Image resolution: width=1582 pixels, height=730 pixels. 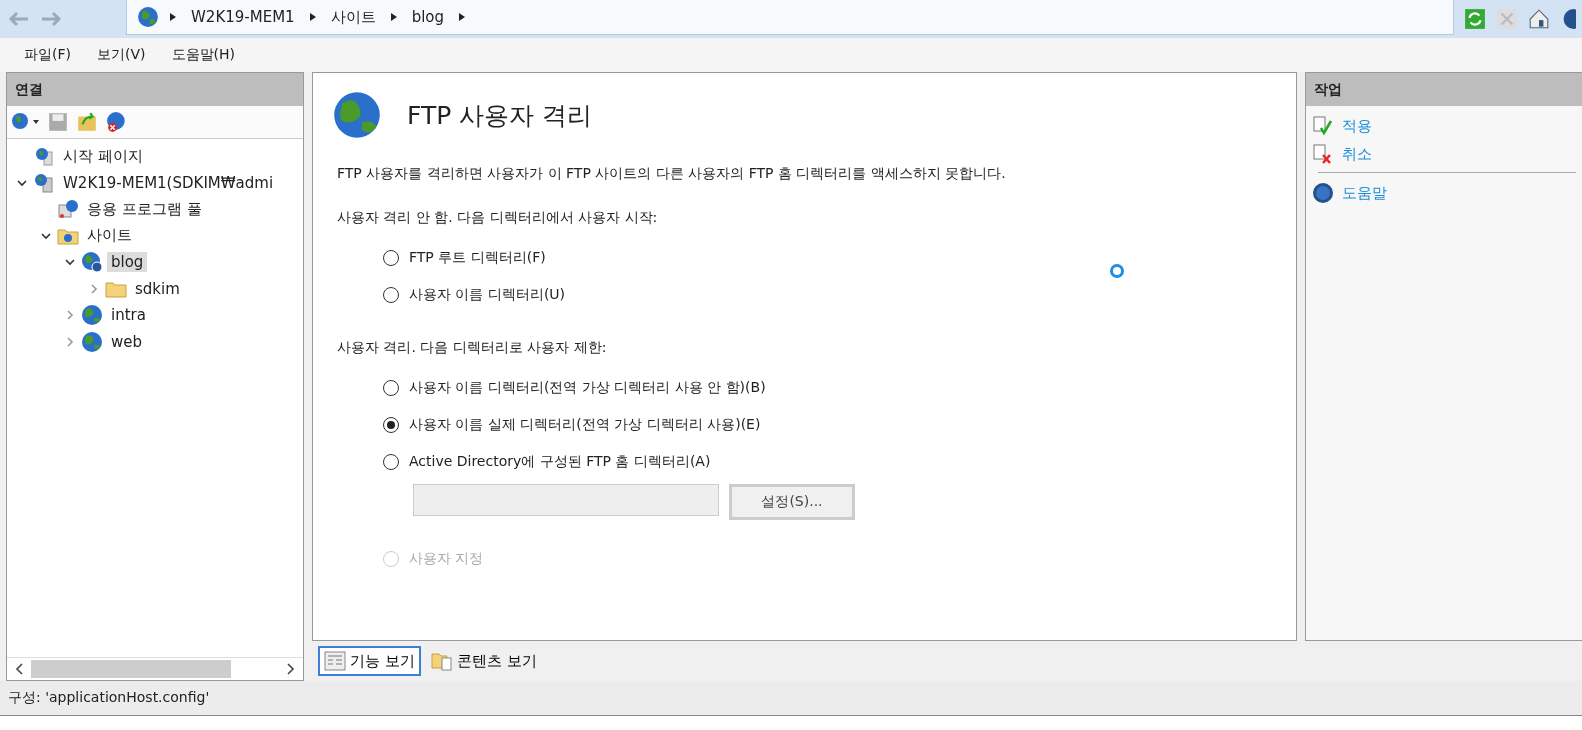 I want to click on tree-item: web, so click(x=127, y=341).